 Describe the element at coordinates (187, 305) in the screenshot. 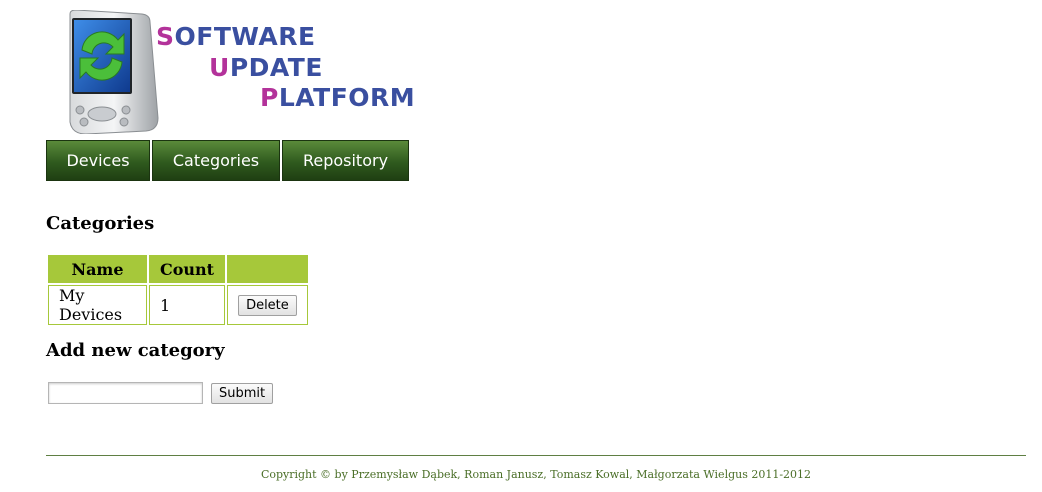

I see `category-count-cell: 1` at that location.